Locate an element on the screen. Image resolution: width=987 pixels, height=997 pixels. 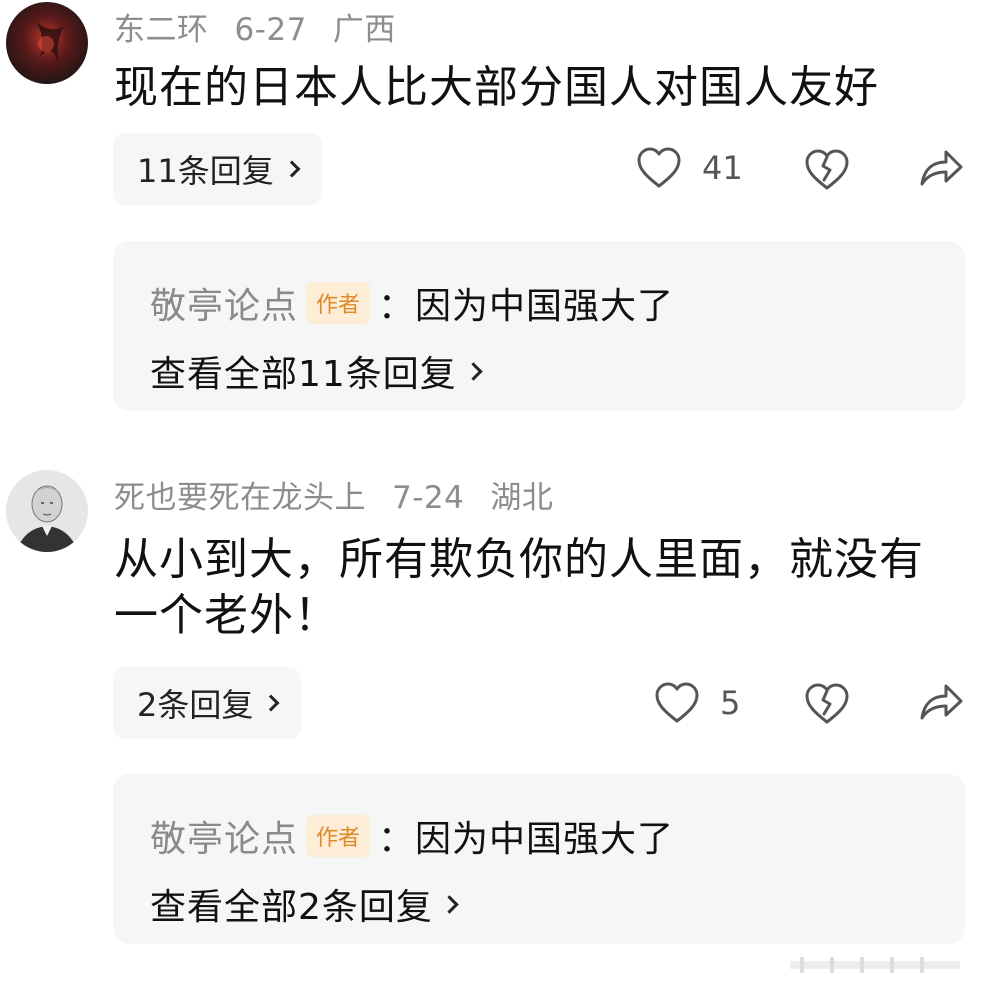
replies-button: 2条回复 is located at coordinates (207, 703).